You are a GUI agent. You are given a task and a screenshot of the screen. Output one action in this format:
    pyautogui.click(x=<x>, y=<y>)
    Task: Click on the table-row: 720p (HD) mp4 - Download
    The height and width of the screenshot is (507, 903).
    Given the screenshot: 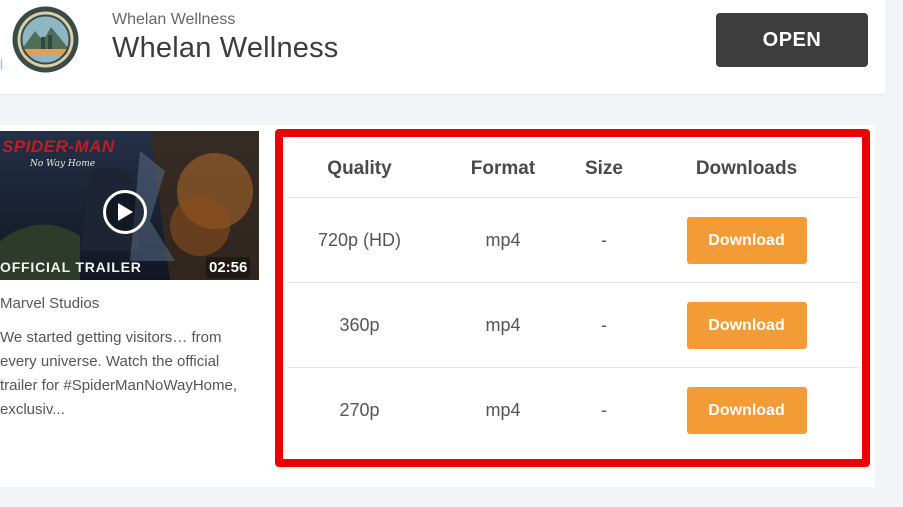 What is the action you would take?
    pyautogui.click(x=573, y=240)
    